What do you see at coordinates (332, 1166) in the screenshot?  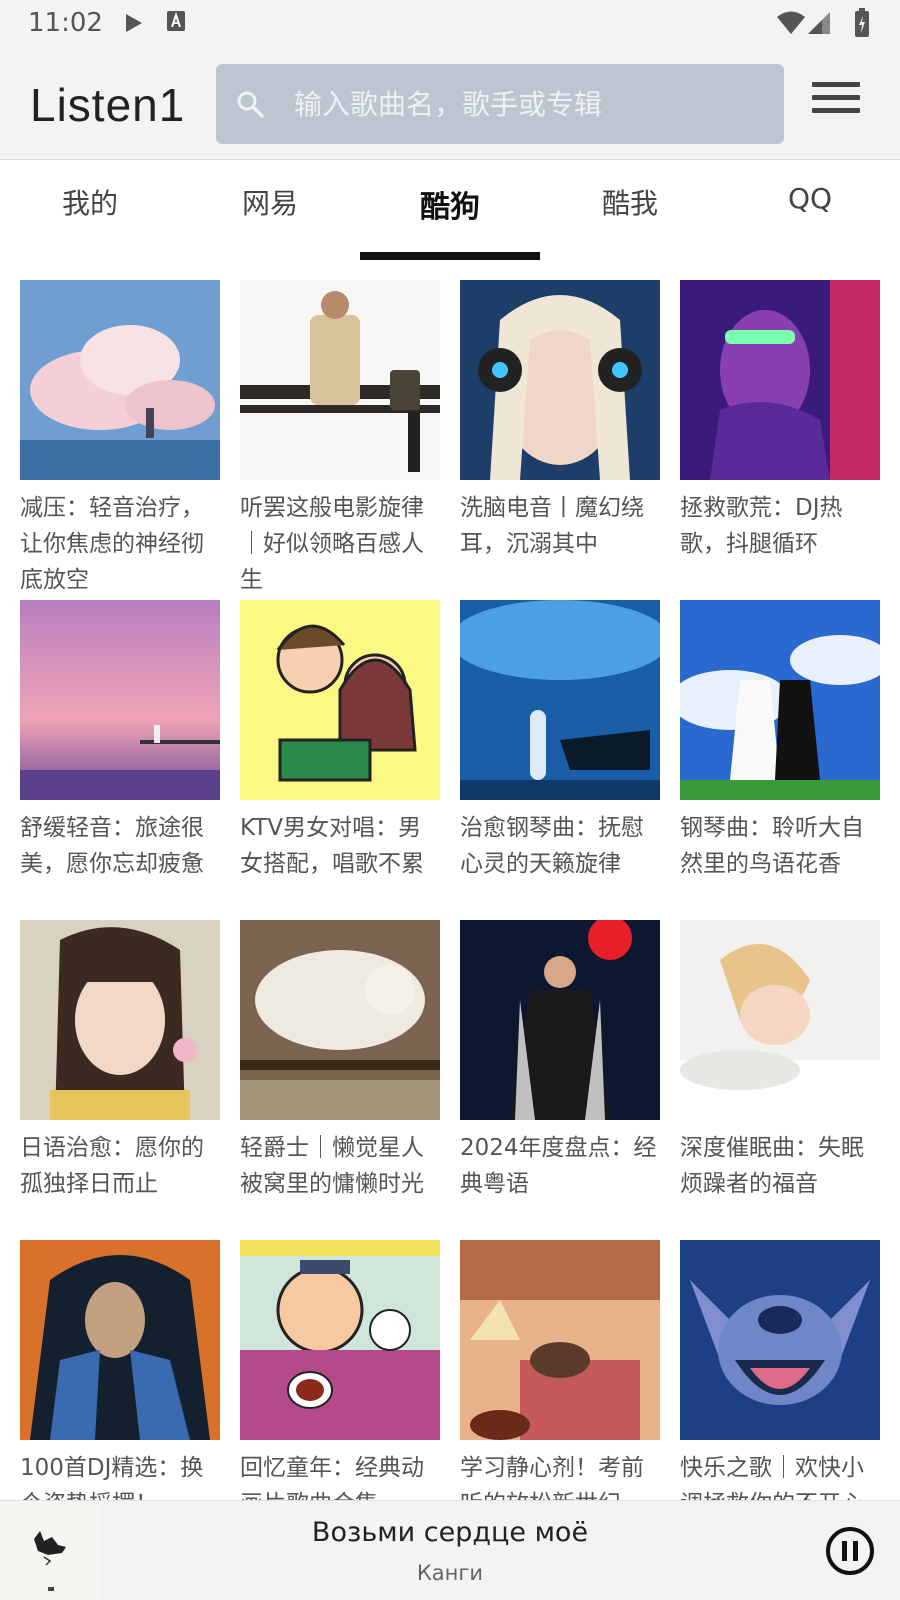 I see `playlist-title: 轻爵士｜懒觉星人被窝里的慵懒时光` at bounding box center [332, 1166].